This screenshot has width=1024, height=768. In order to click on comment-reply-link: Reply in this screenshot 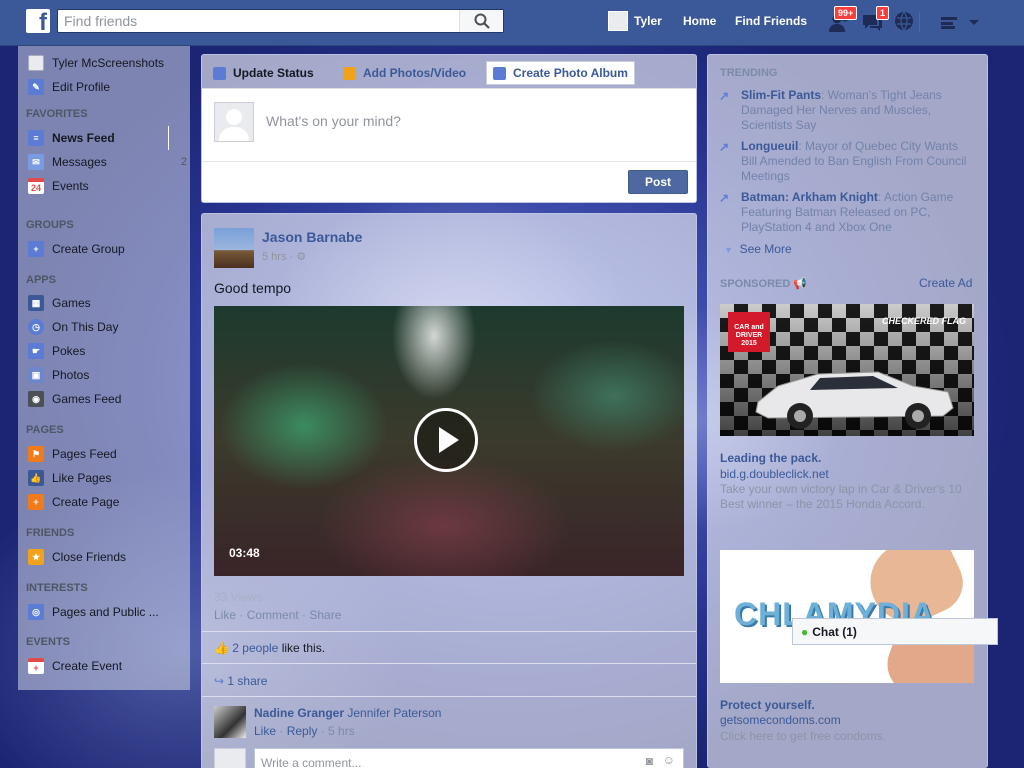, I will do `click(302, 731)`.